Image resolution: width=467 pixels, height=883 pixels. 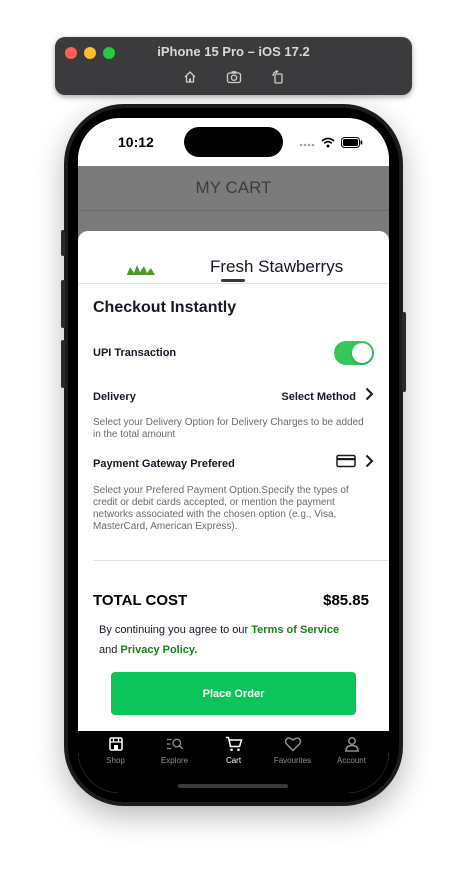 I want to click on tab-label: Favourites, so click(x=292, y=760).